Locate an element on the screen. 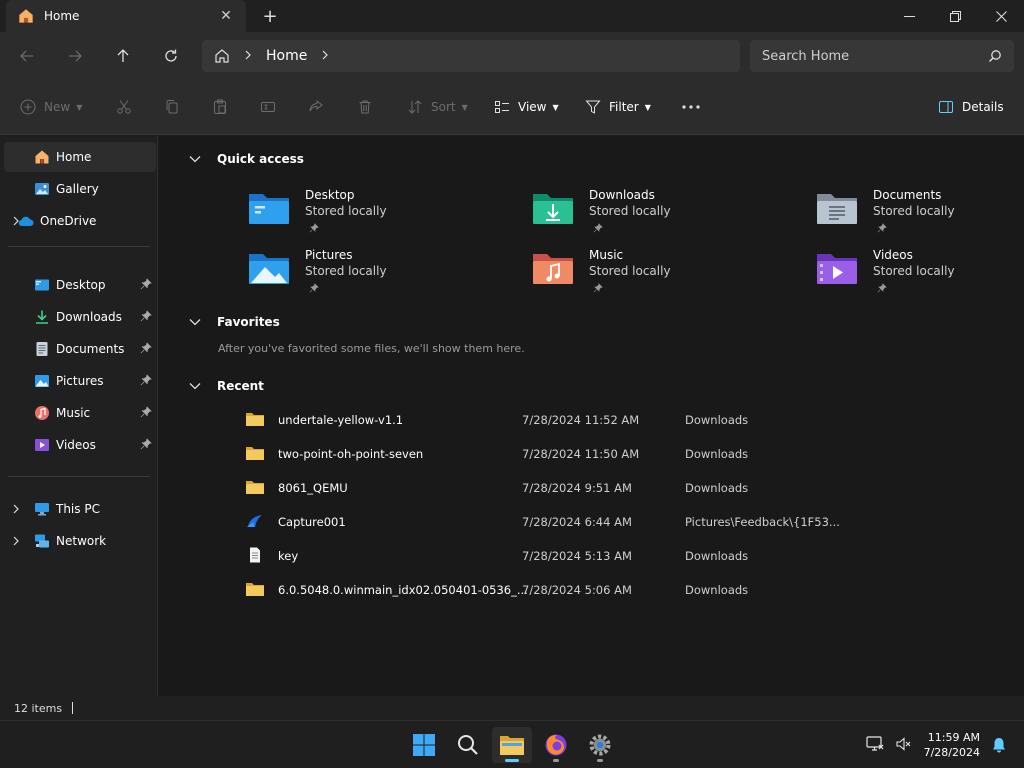 The width and height of the screenshot is (1024, 768). delete-button is located at coordinates (365, 107).